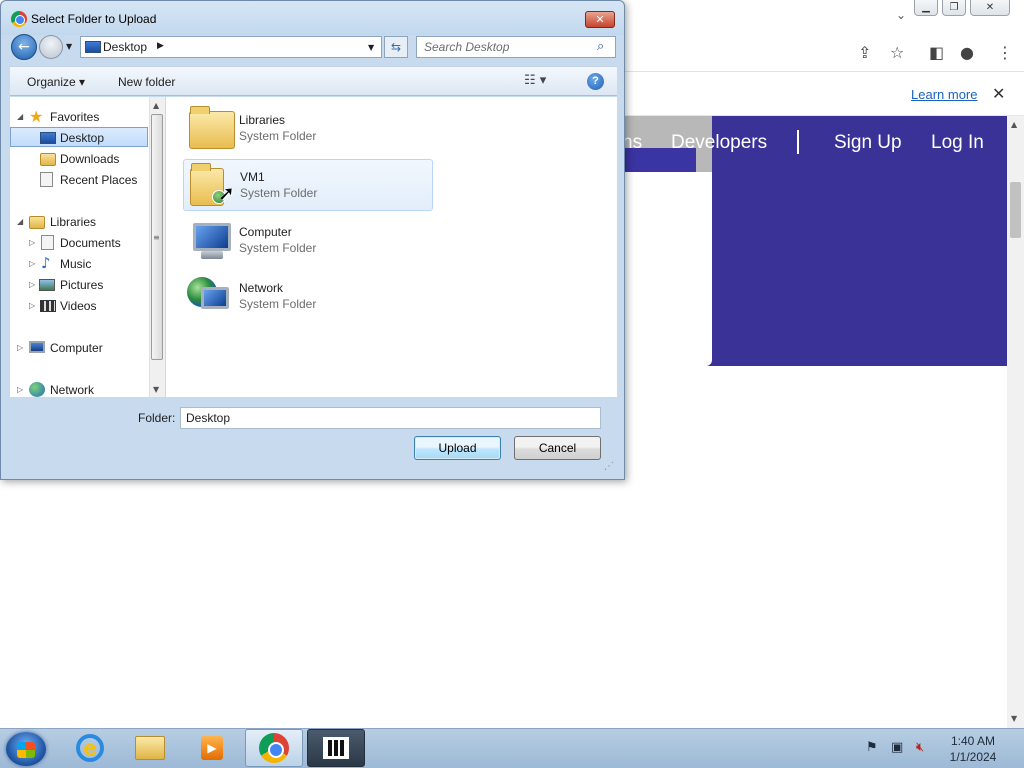 This screenshot has width=1024, height=768. I want to click on chrome-icon, so click(274, 748).